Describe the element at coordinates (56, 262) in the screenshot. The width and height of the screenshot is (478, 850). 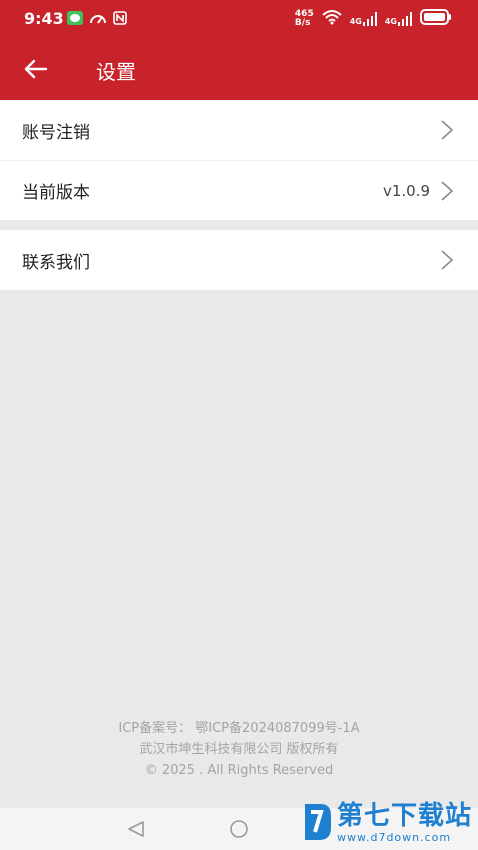
I see `menu-item-label: 联系我们` at that location.